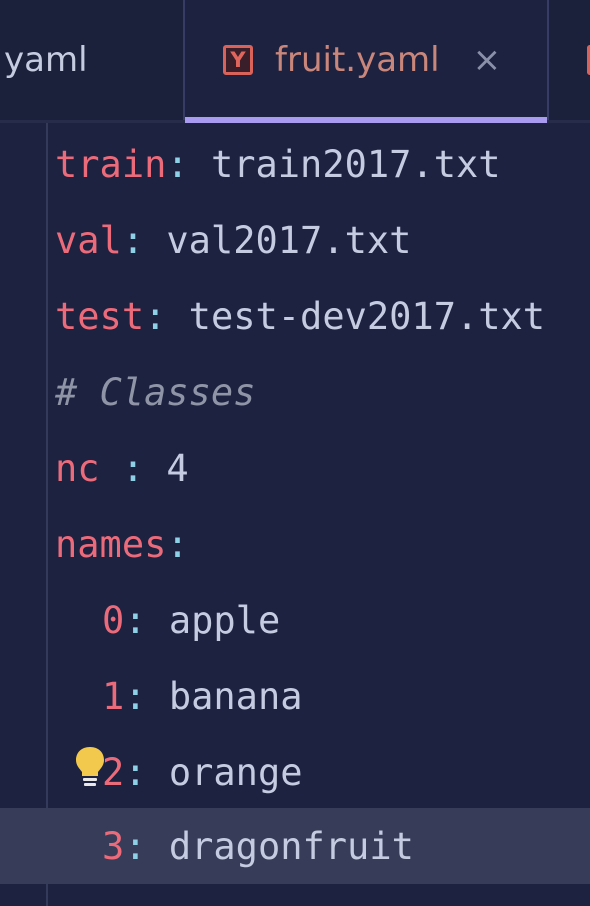  I want to click on close-icon: ×, so click(487, 60).